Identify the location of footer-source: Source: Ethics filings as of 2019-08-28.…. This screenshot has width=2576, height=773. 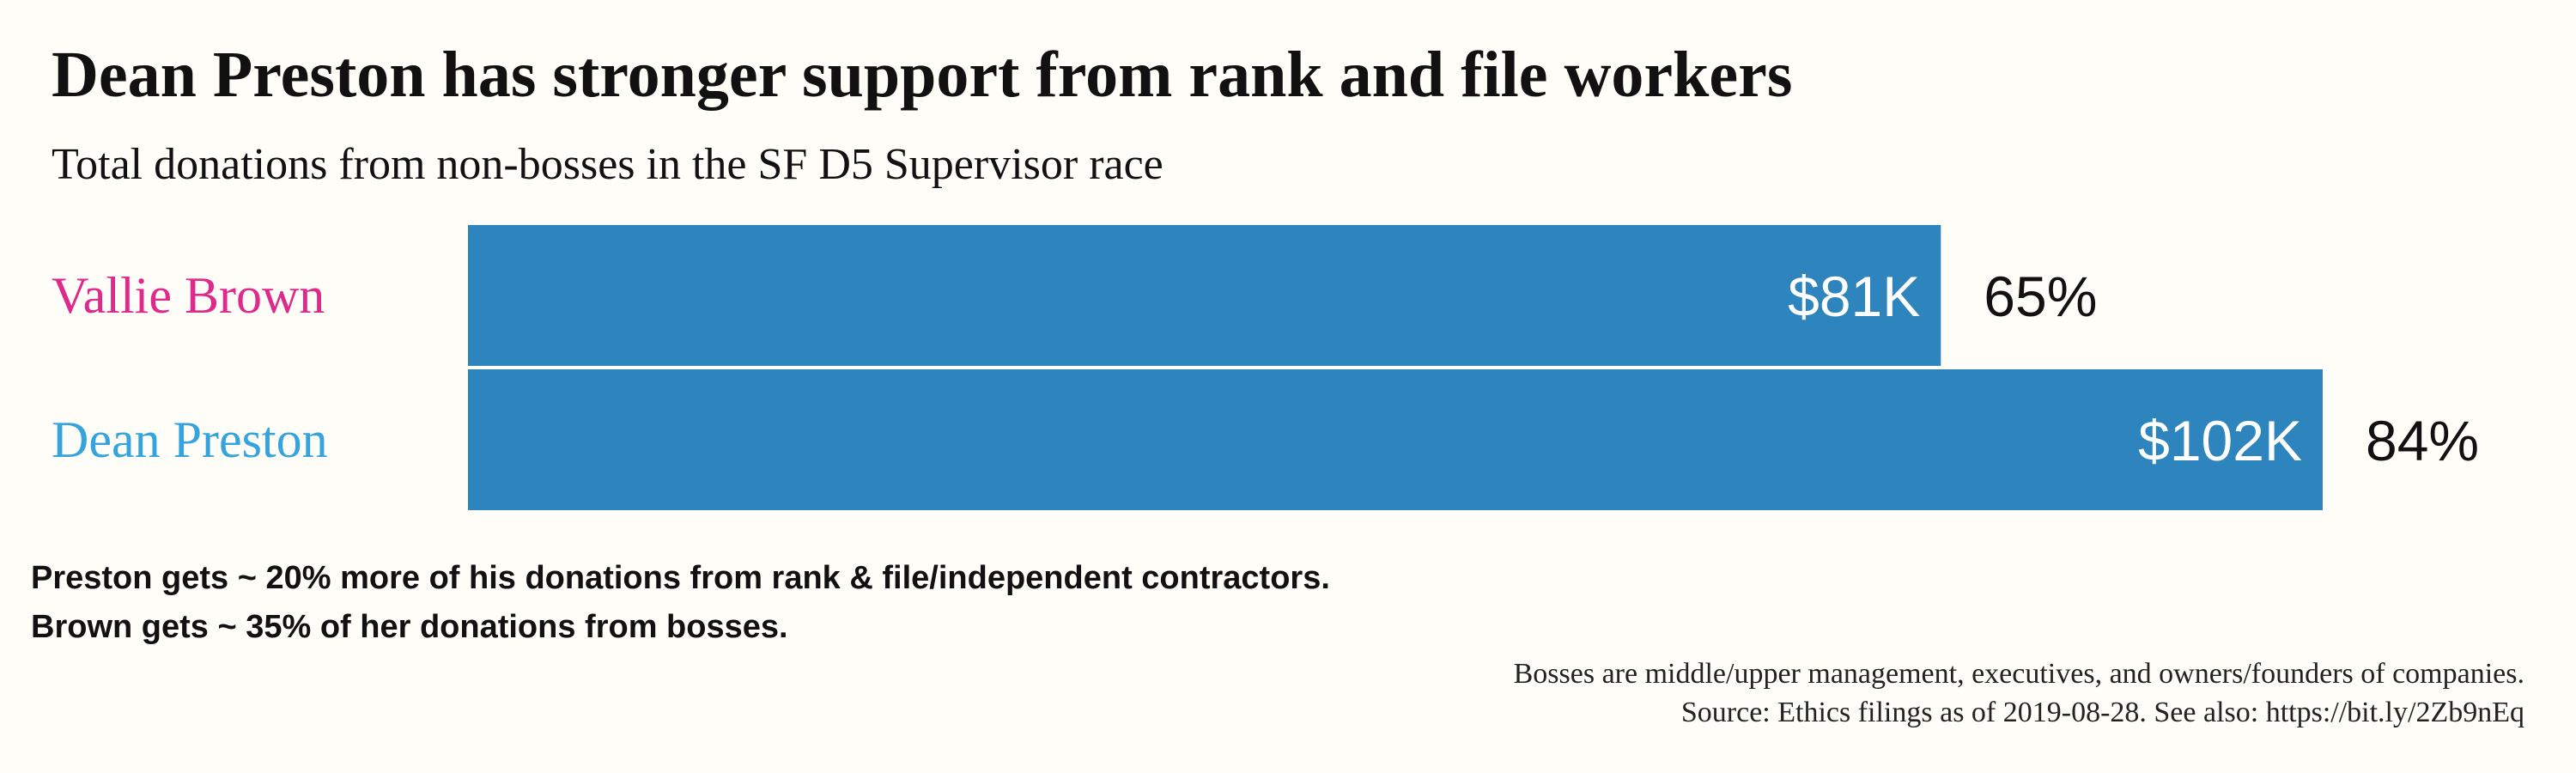
(2102, 712).